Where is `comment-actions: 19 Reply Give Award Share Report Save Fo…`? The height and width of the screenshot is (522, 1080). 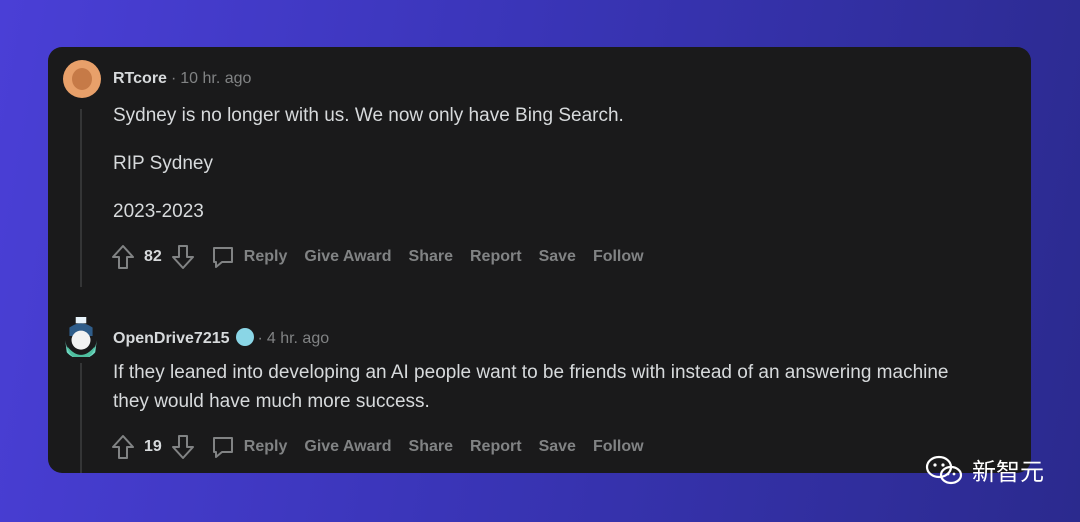 comment-actions: 19 Reply Give Award Share Report Save Fo… is located at coordinates (385, 447).